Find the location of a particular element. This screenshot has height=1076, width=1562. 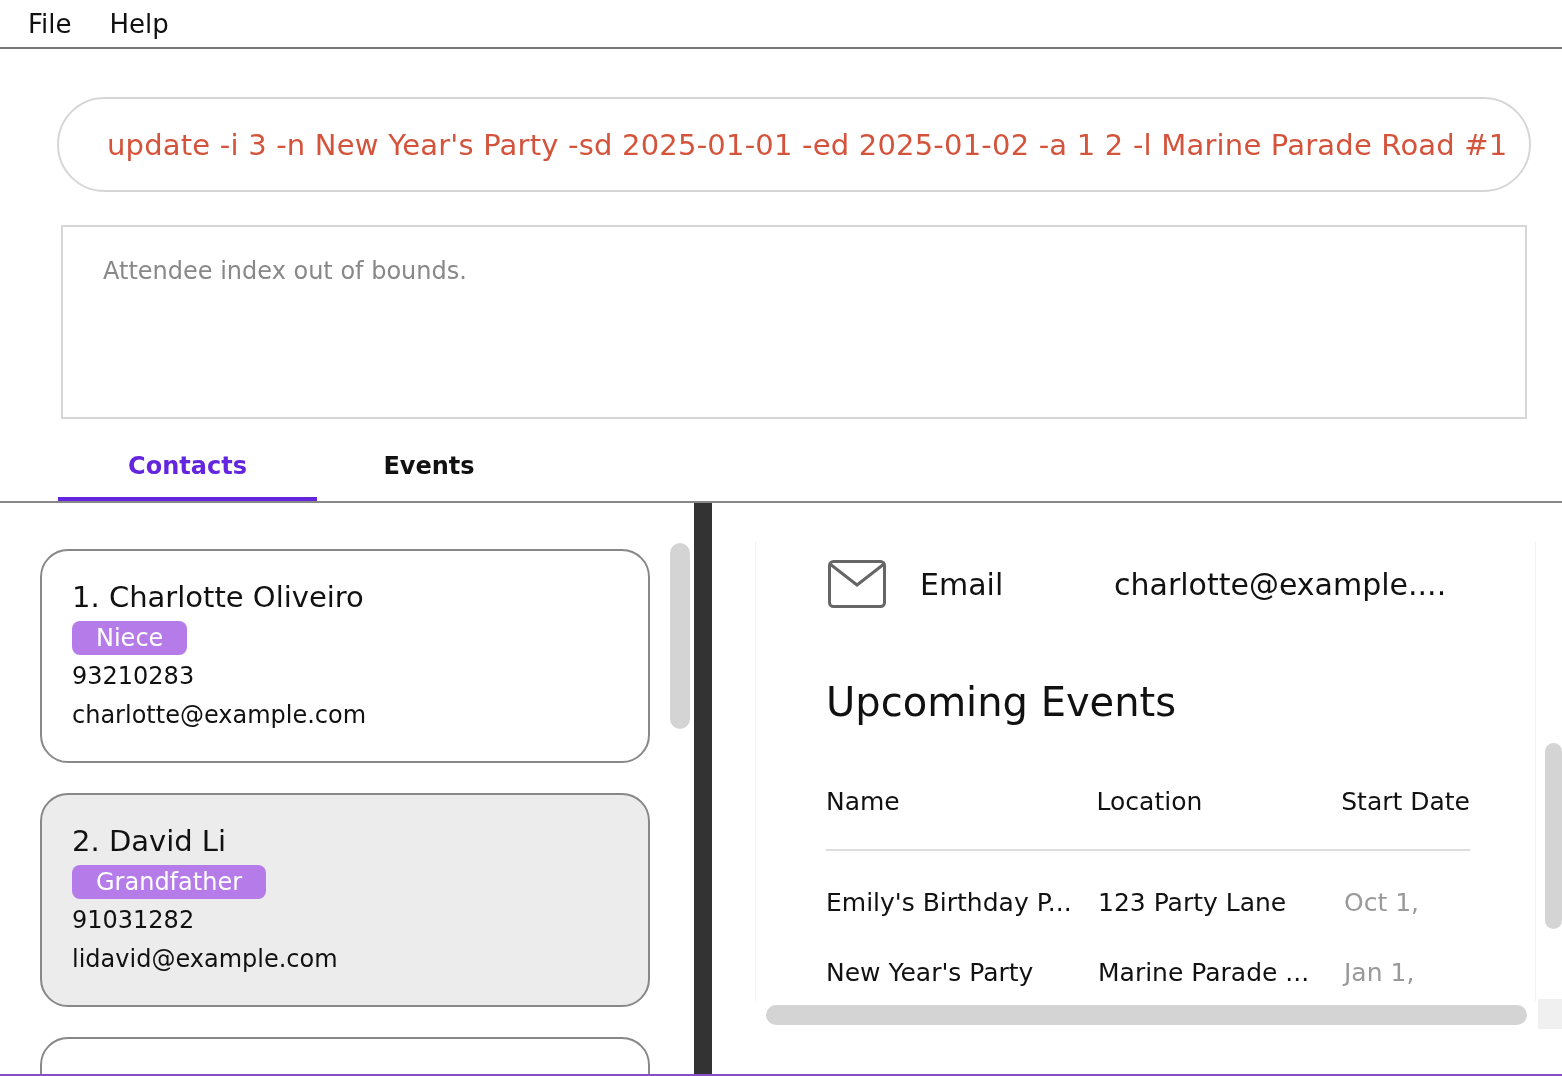

section-heading: Upcoming Events is located at coordinates (1002, 702).